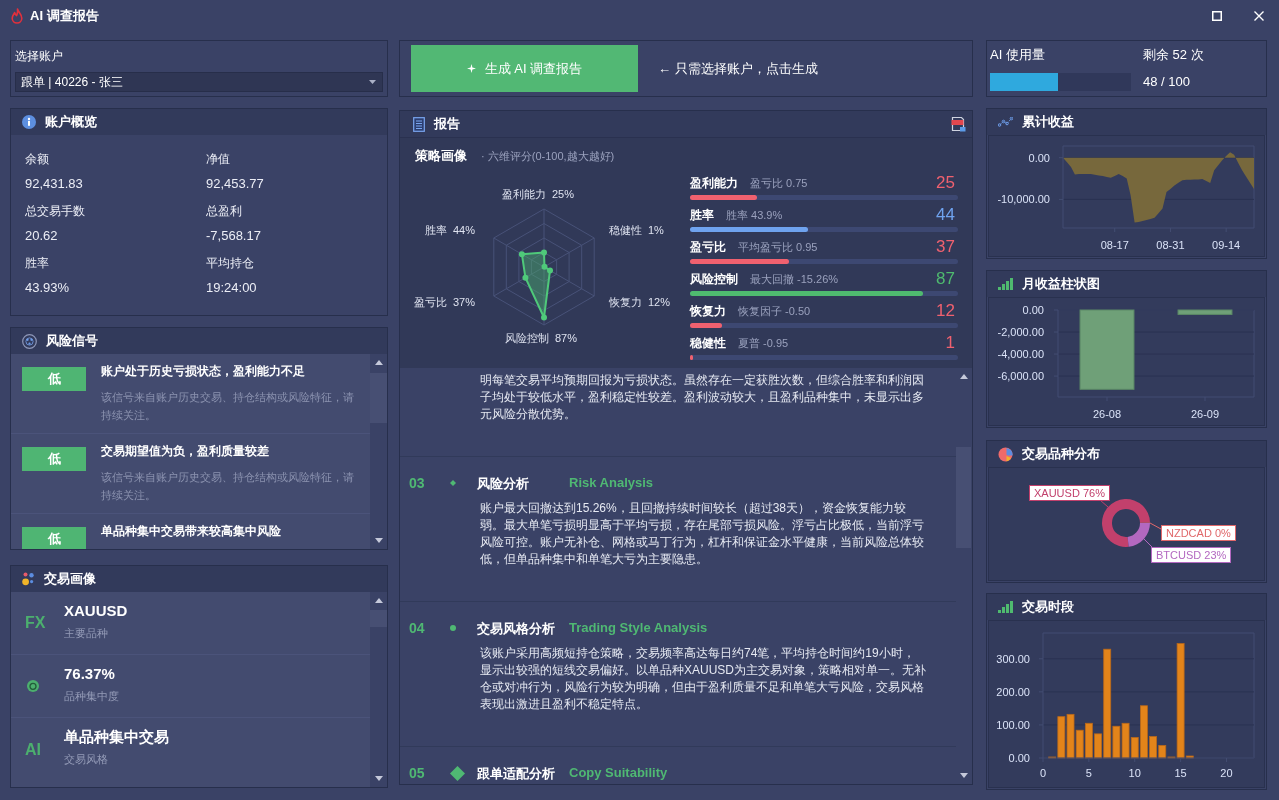 The width and height of the screenshot is (1279, 800). Describe the element at coordinates (794, 279) in the screenshot. I see `metric-detail: 最大回撤 -15.26%` at that location.